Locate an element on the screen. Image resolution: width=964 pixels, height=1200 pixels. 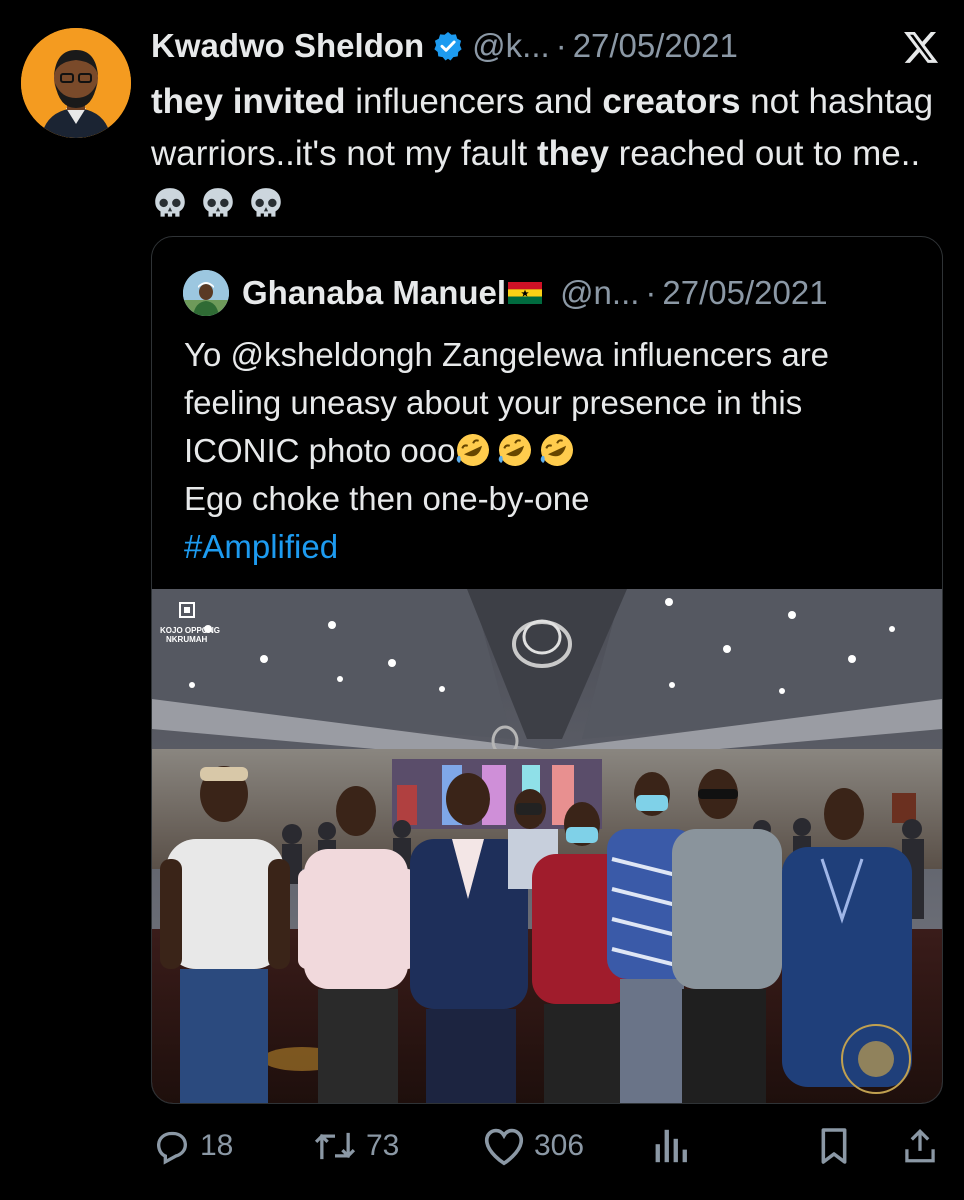
views-button is located at coordinates (674, 1146).